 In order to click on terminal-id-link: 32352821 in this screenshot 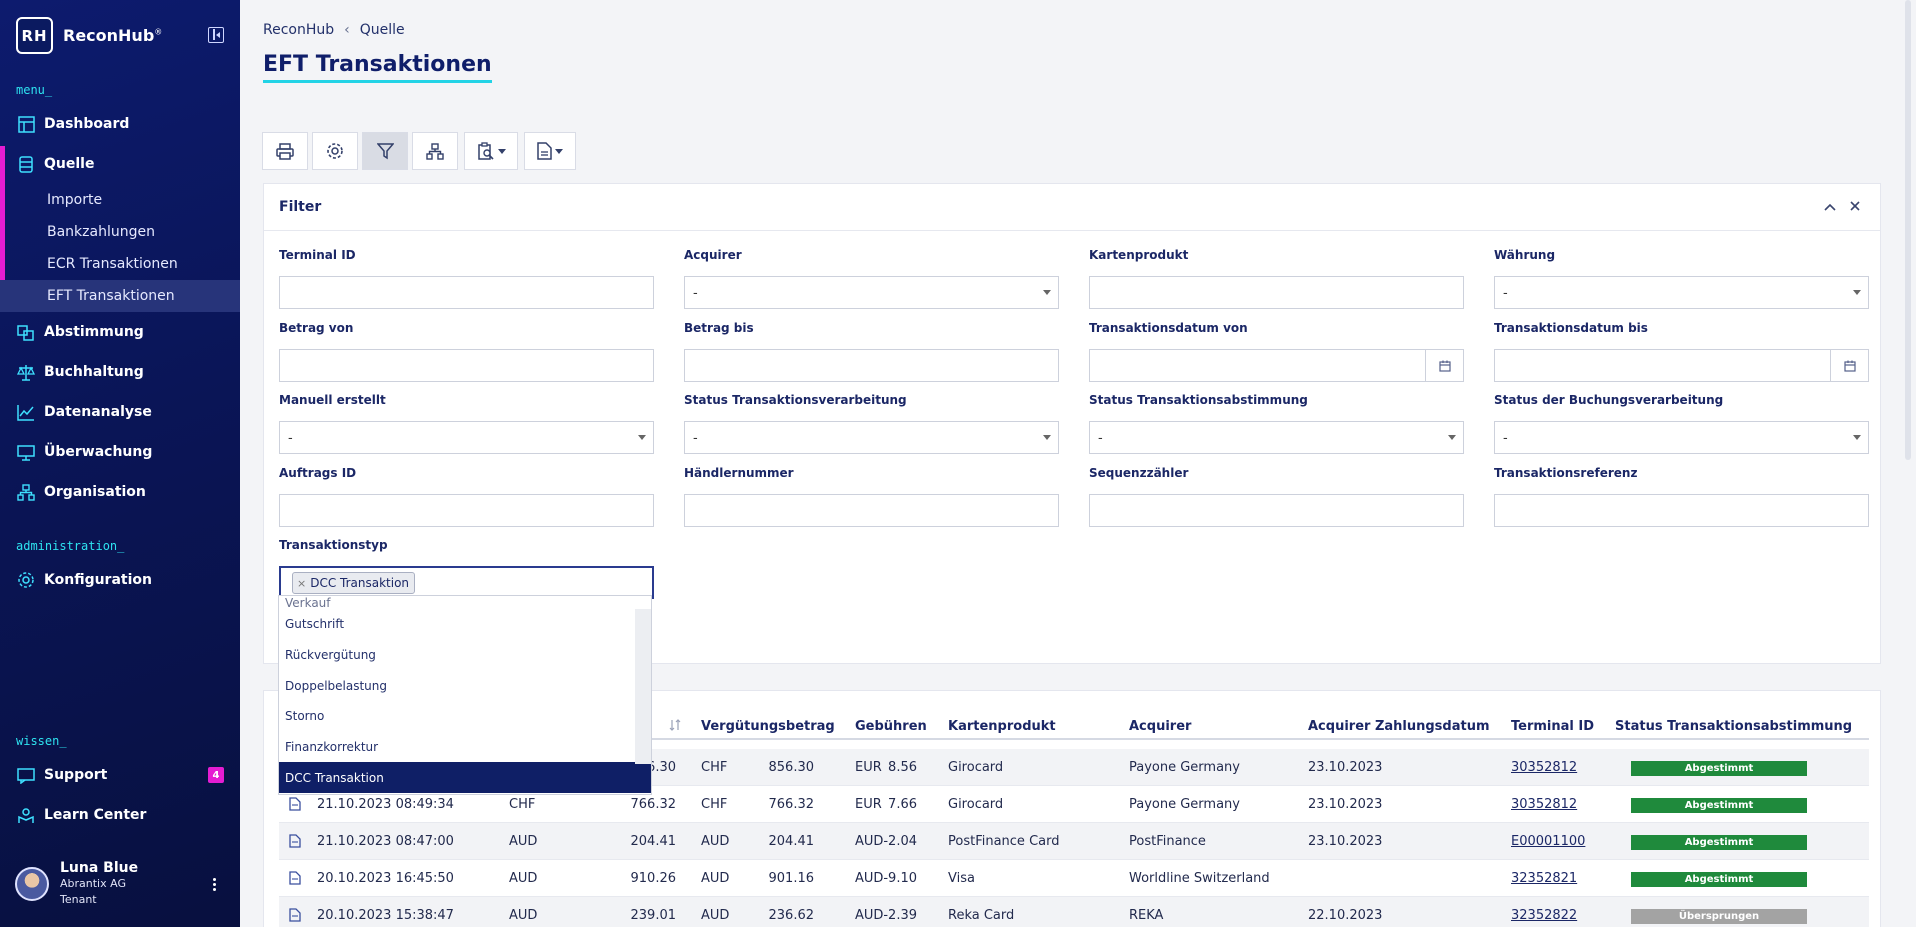, I will do `click(1544, 878)`.